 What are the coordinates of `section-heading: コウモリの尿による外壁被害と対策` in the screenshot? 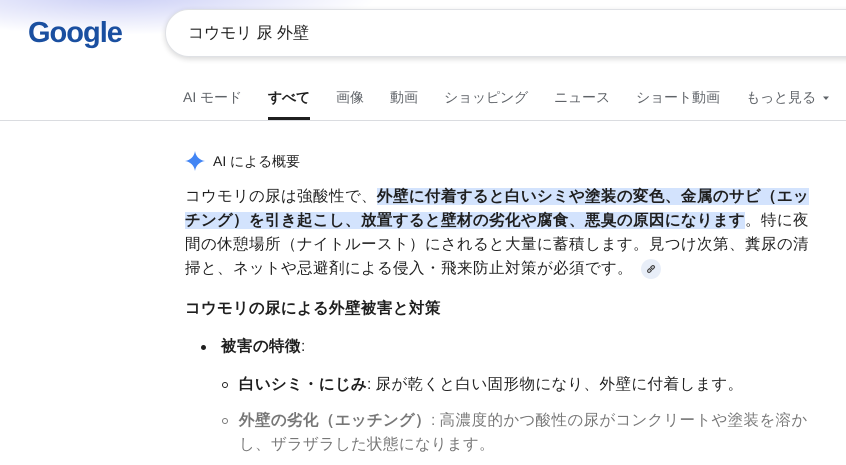 It's located at (313, 308).